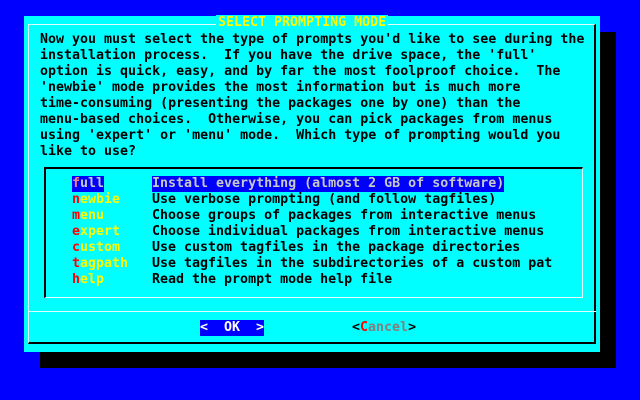 Image resolution: width=640 pixels, height=400 pixels. What do you see at coordinates (356, 327) in the screenshot?
I see `cancel-bracket-left: <` at bounding box center [356, 327].